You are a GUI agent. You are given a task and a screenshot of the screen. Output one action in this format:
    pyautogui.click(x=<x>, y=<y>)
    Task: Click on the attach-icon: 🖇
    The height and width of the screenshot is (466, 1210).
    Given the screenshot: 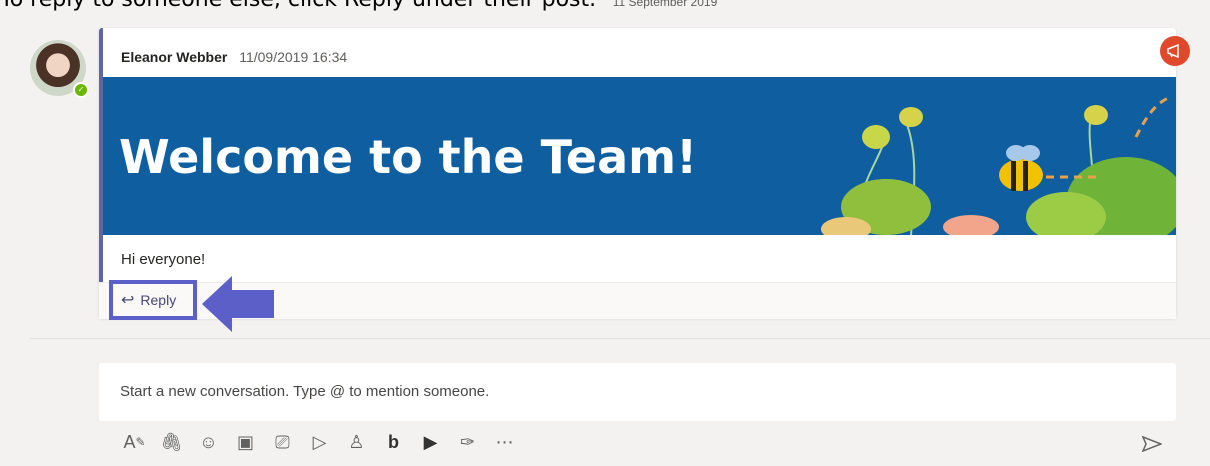 What is the action you would take?
    pyautogui.click(x=171, y=442)
    